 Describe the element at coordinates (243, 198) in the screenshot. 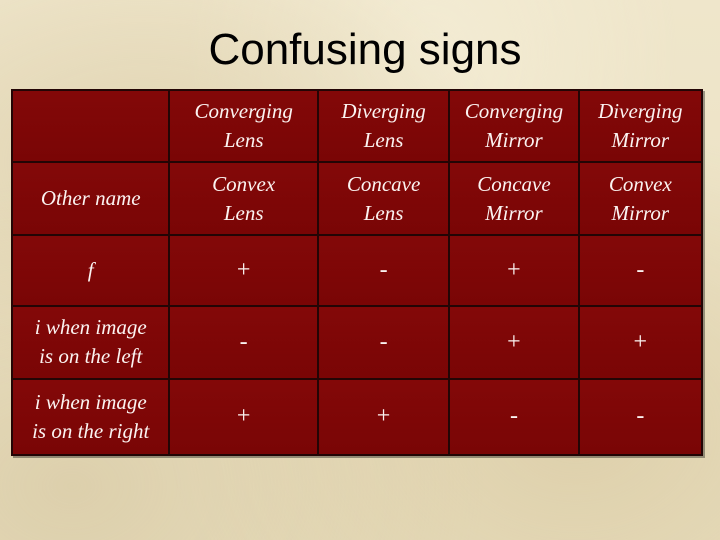

I see `table-cell: Convex Lens` at that location.